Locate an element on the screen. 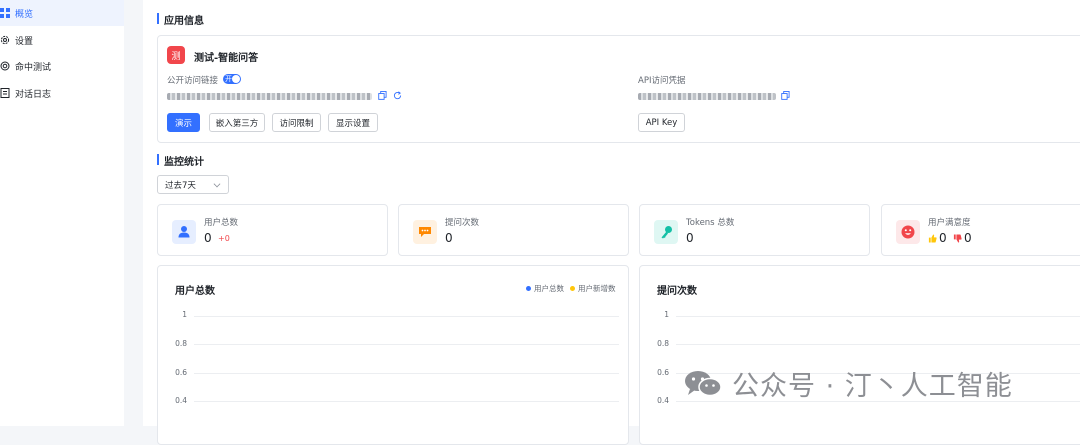 This screenshot has width=1080, height=445. sidebar-item-hit-test: 命中测试 is located at coordinates (62, 66).